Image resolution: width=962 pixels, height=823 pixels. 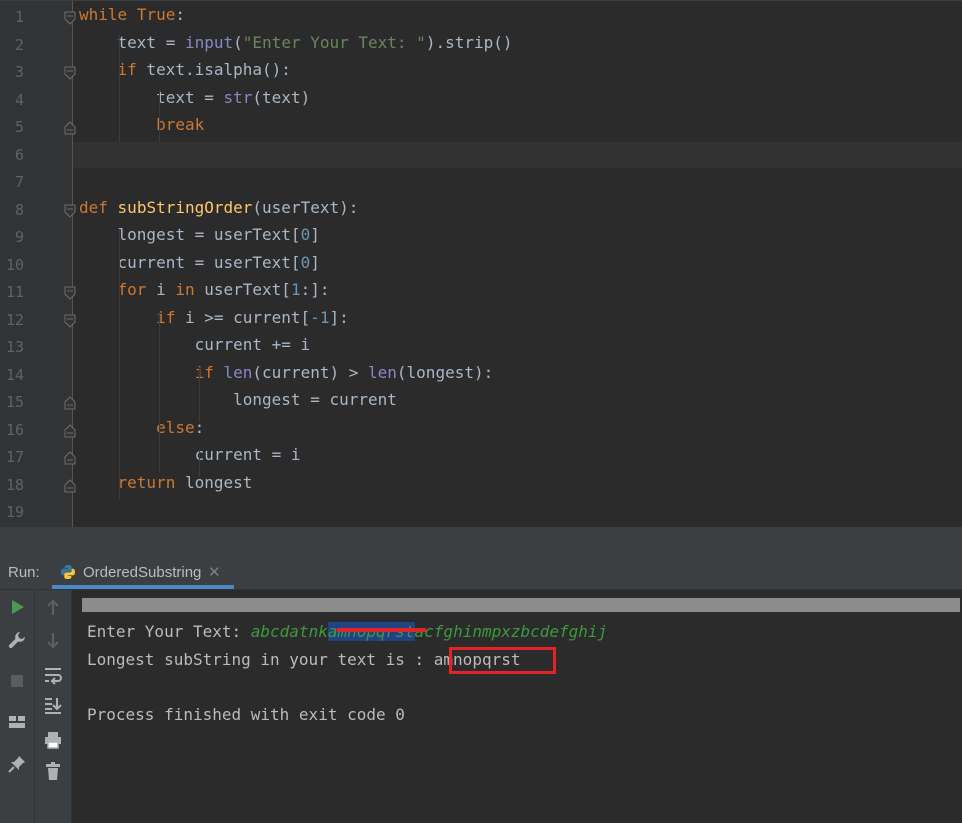 What do you see at coordinates (195, 345) in the screenshot?
I see `code-line: current += i` at bounding box center [195, 345].